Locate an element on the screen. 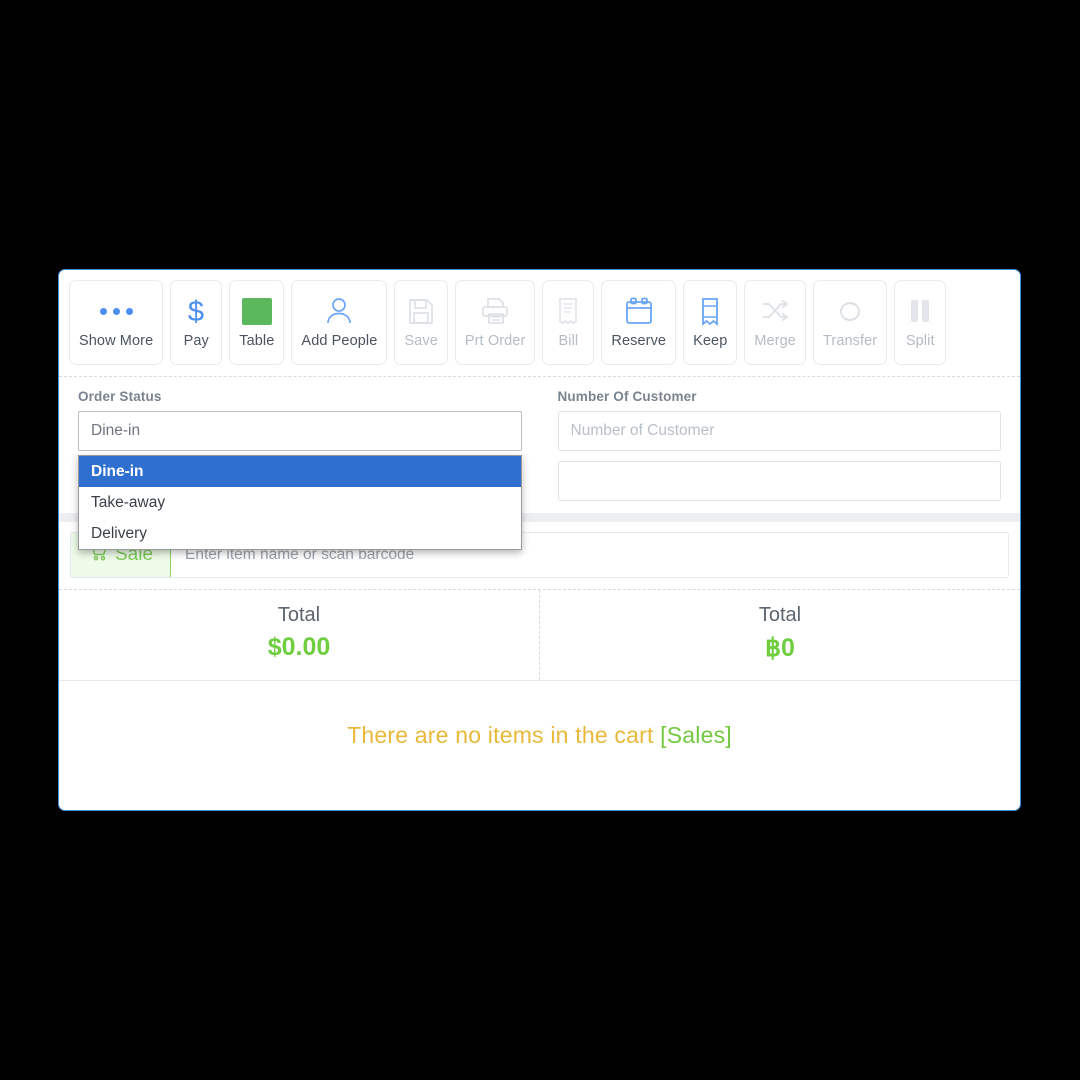  toolbar-button-label: Merge is located at coordinates (775, 341).